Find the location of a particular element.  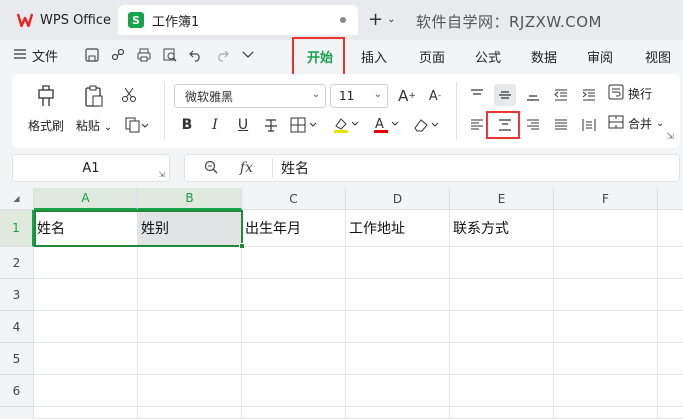

new-tab-button: + ⌄ is located at coordinates (381, 19).